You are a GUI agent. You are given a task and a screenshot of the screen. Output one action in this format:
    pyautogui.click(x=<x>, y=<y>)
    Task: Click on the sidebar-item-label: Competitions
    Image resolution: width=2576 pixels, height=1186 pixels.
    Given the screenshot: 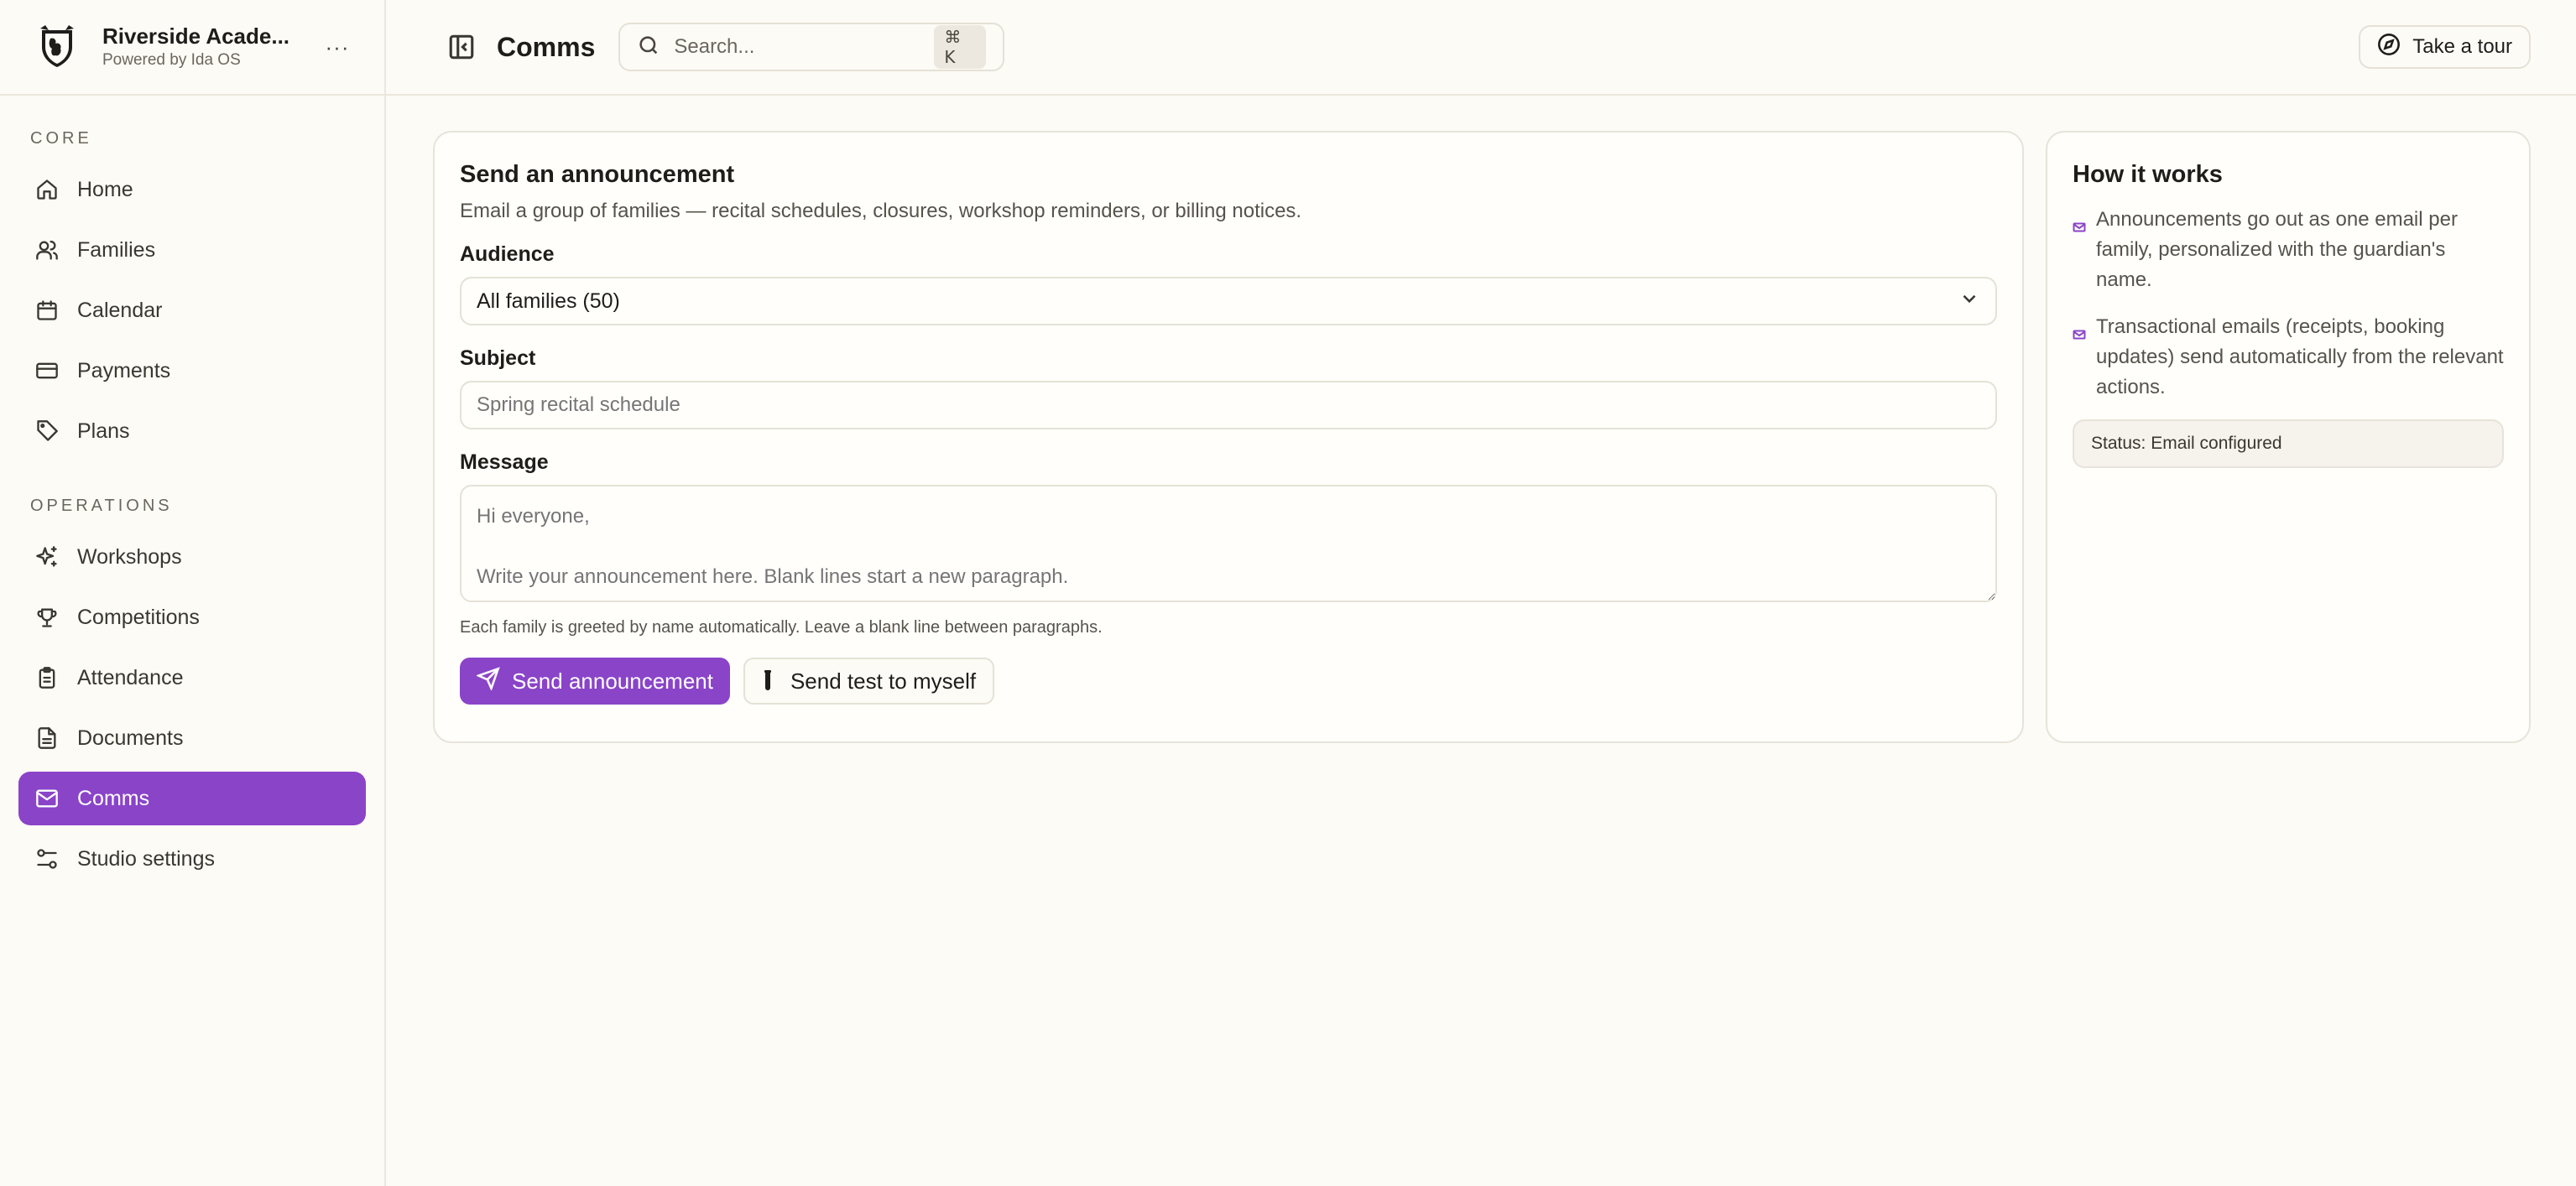 What is the action you would take?
    pyautogui.click(x=138, y=617)
    